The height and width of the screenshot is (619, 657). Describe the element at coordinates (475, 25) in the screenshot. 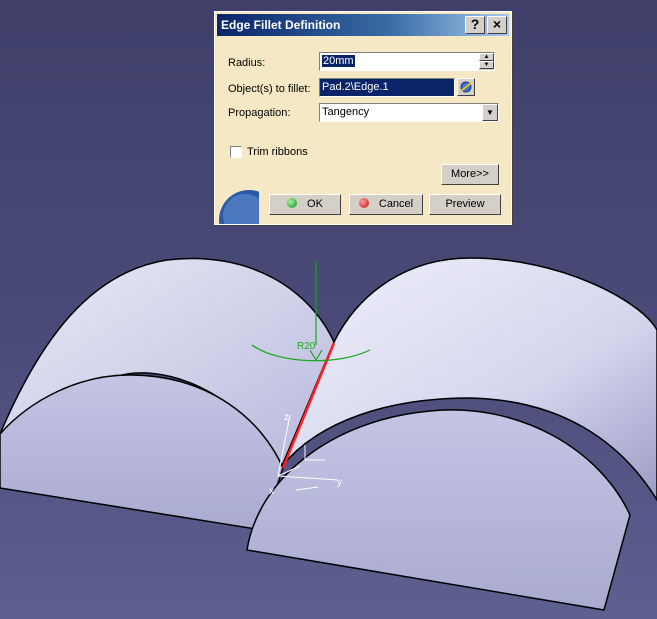

I see `help-button: ?` at that location.